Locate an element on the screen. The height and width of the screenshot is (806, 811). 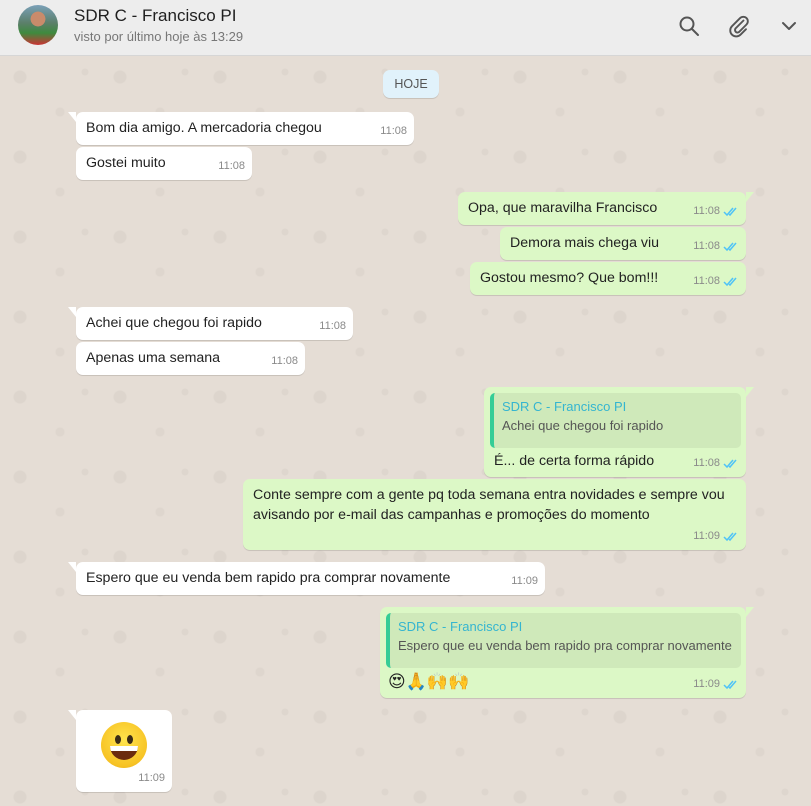
message-incoming: Gostei muito 11:08 is located at coordinates (164, 163).